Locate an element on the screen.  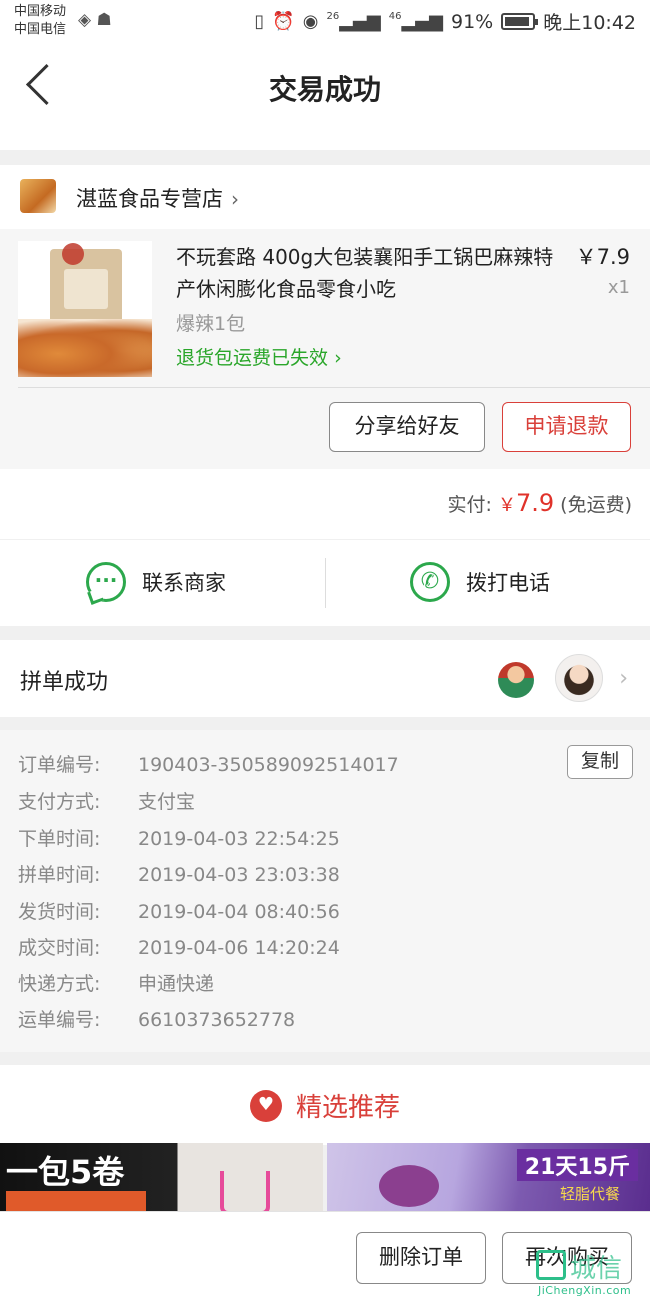
group-buy-row: 拼单成功 › is located at coordinates (325, 678).